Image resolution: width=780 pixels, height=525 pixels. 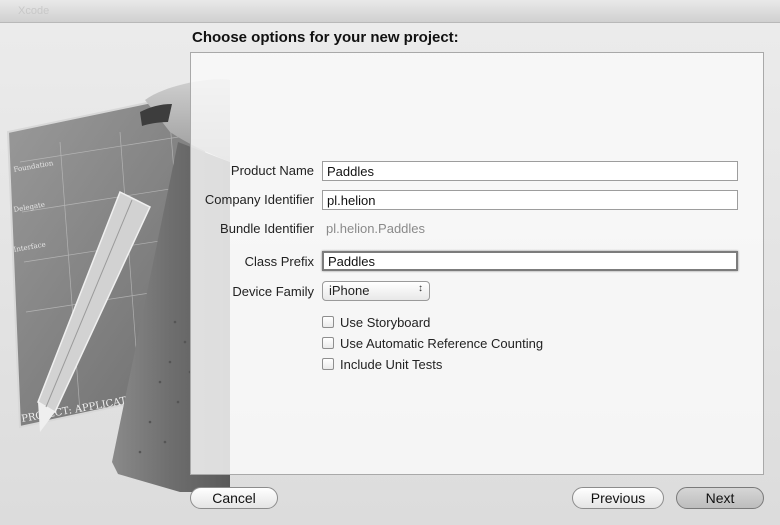 What do you see at coordinates (376, 228) in the screenshot?
I see `bundle-identifier-value: pl.helion.Paddles` at bounding box center [376, 228].